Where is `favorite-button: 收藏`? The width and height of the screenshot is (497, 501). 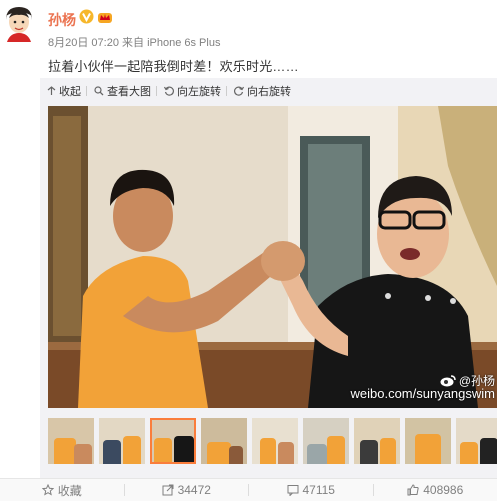 favorite-button: 收藏 is located at coordinates (62, 490).